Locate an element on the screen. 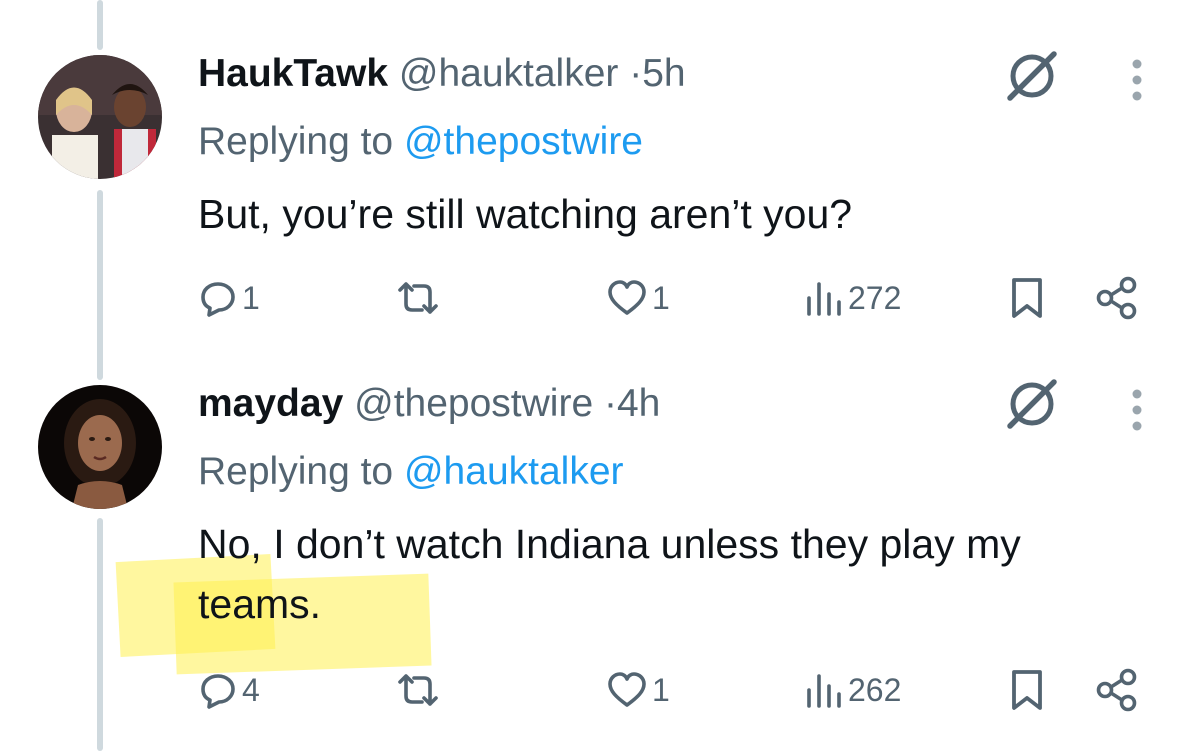 Image resolution: width=1200 pixels, height=751 pixels. timestamp: 4h is located at coordinates (638, 403).